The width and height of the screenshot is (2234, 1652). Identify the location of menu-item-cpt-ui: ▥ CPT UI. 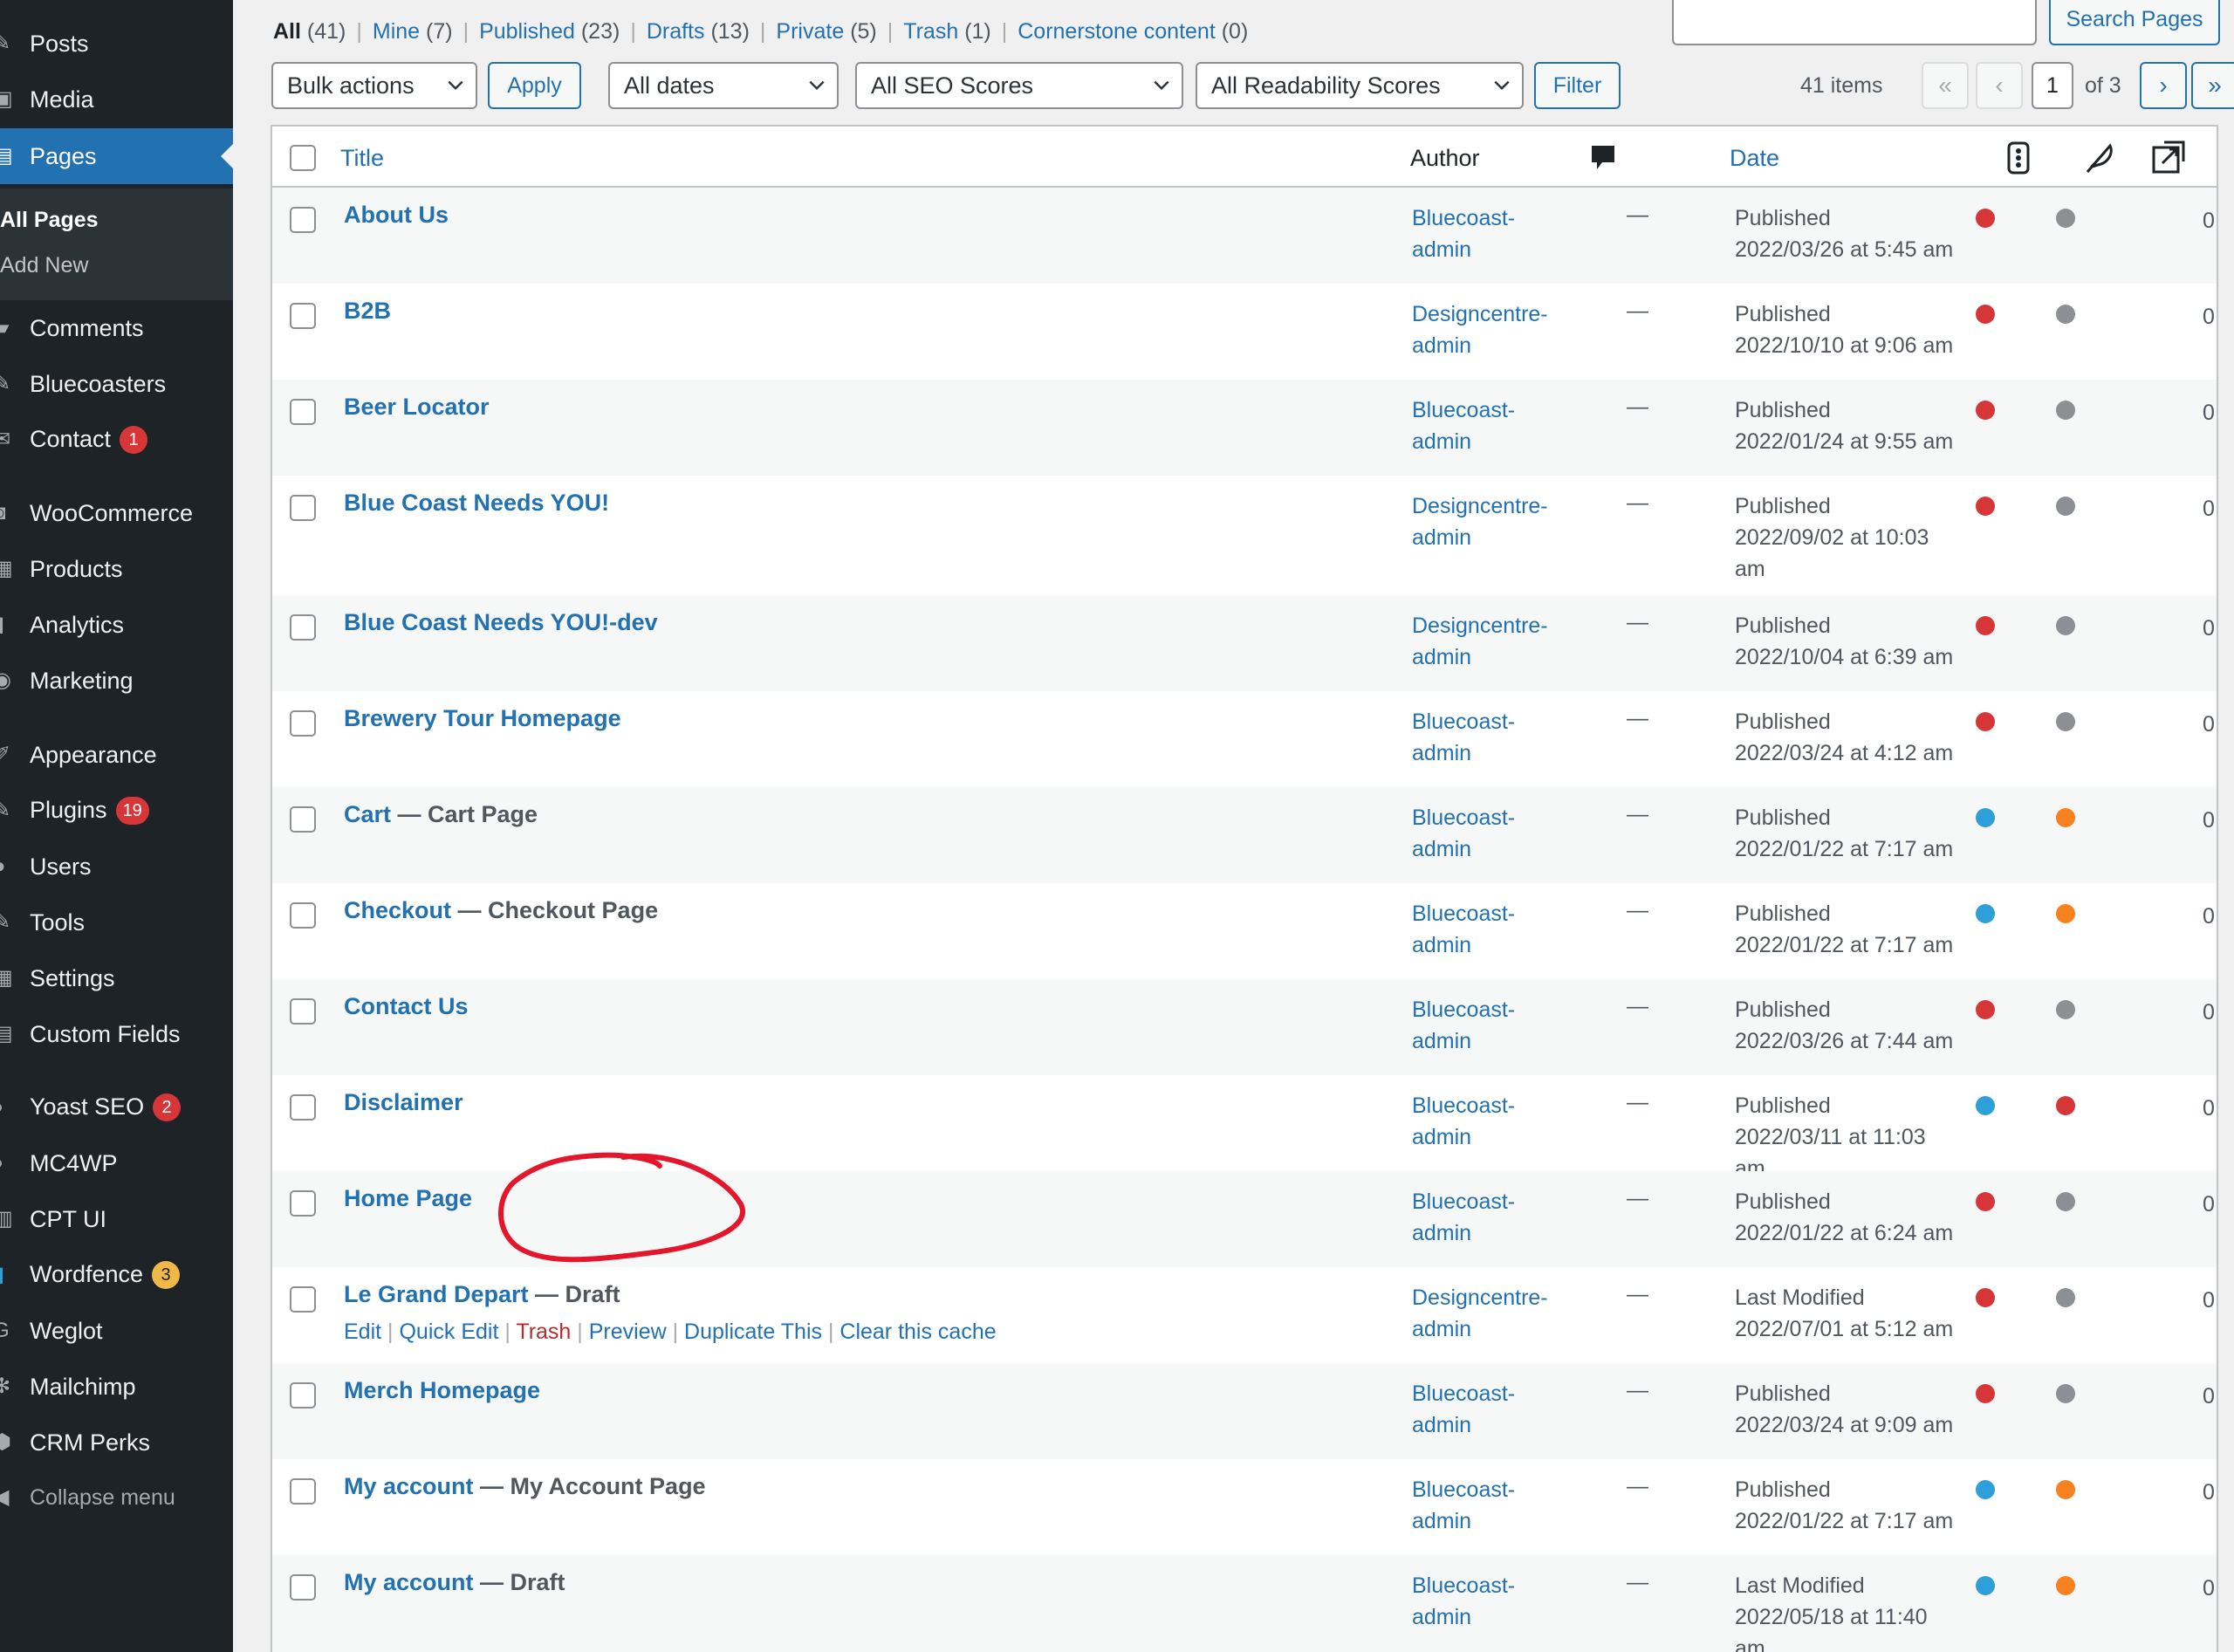
(116, 1219).